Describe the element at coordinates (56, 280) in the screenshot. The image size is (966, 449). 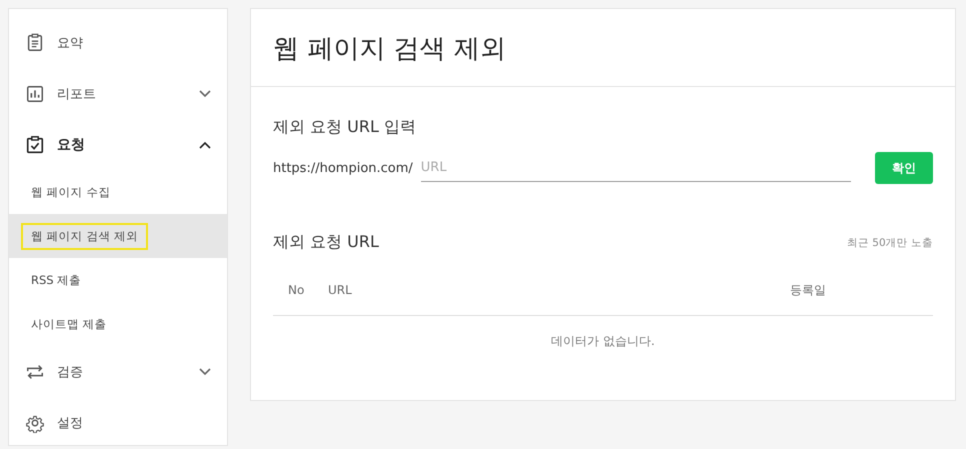
I see `subitem-label: RSS 제출` at that location.